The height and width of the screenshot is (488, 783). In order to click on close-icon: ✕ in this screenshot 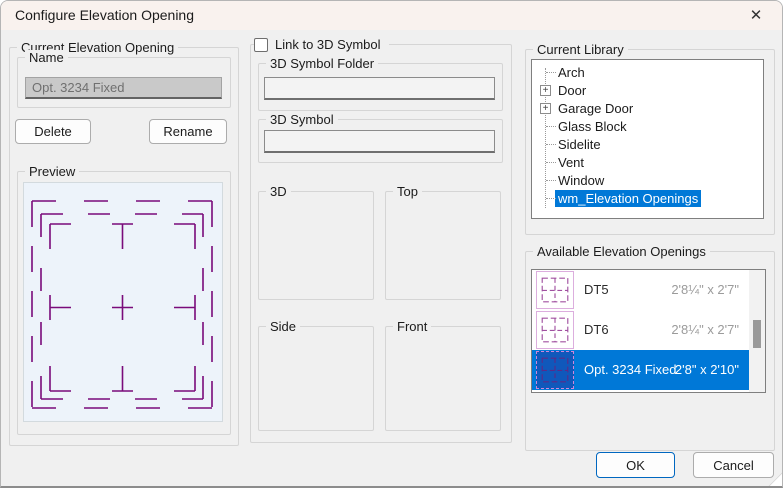, I will do `click(756, 15)`.